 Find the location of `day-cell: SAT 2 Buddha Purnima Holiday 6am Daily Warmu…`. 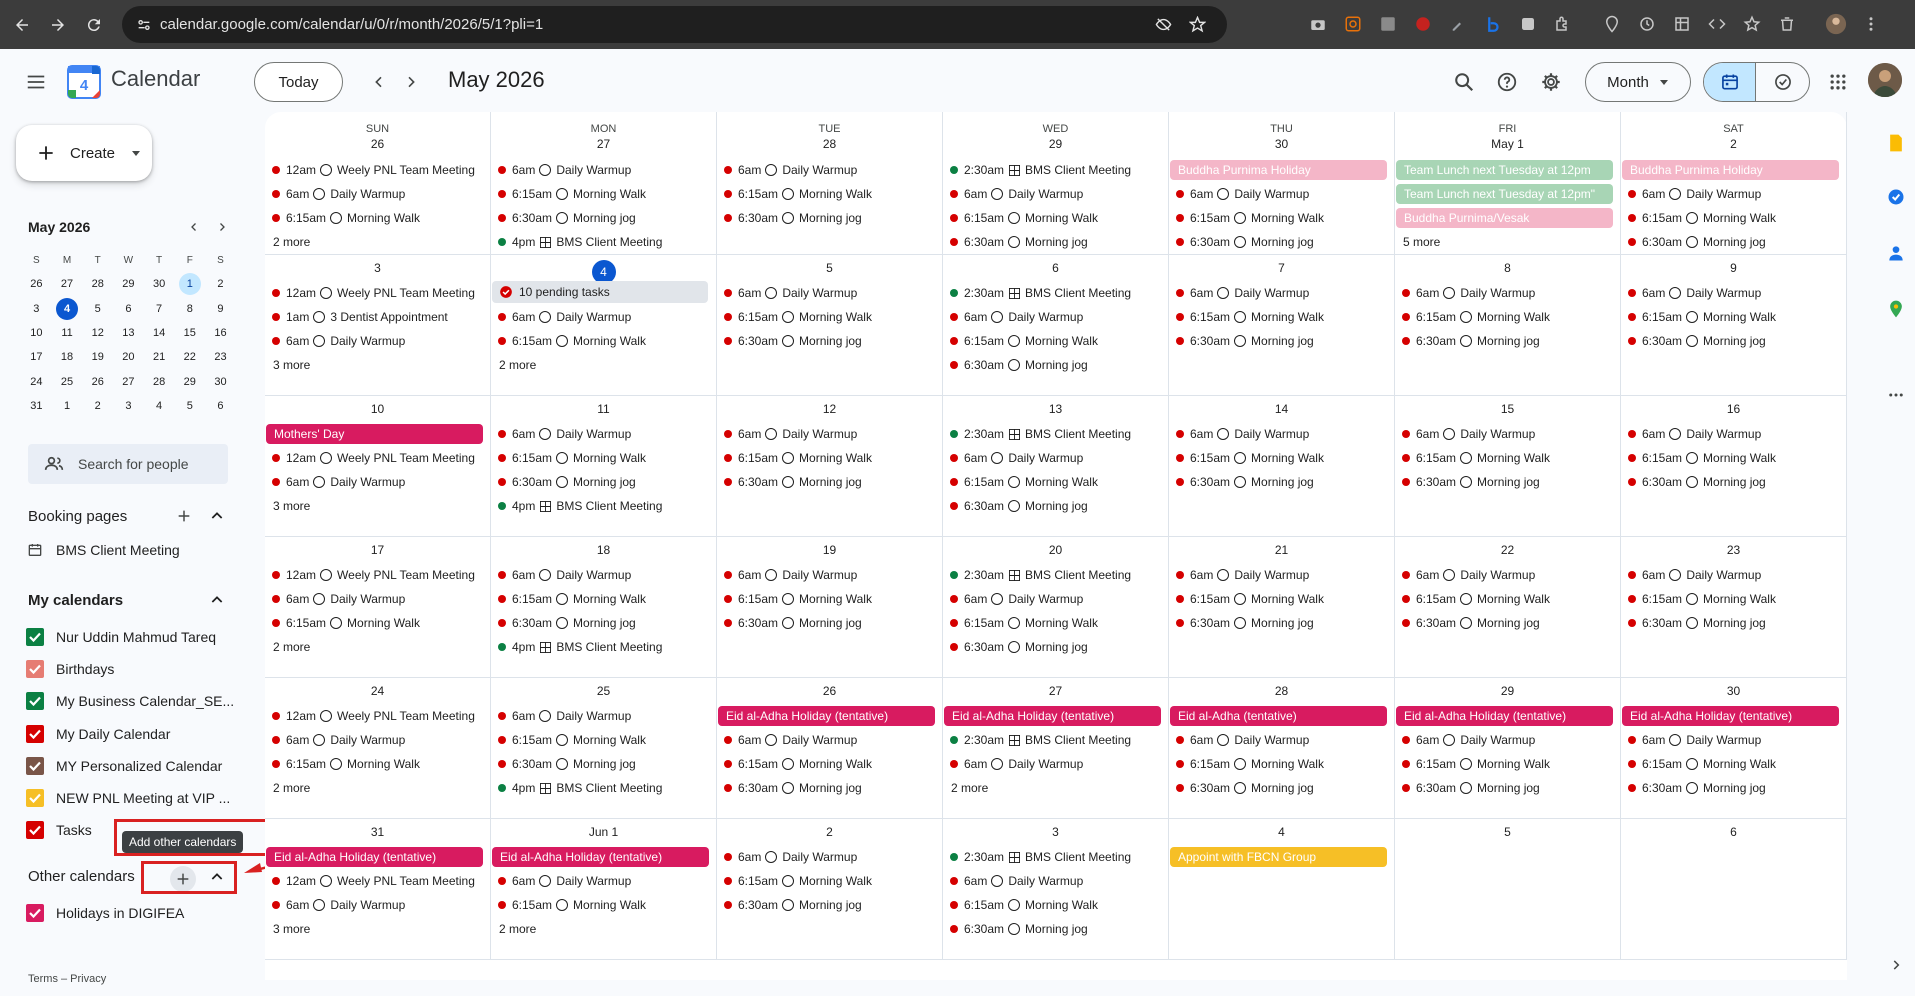

day-cell: SAT 2 Buddha Purnima Holiday 6am Daily Warmu… is located at coordinates (1734, 183).